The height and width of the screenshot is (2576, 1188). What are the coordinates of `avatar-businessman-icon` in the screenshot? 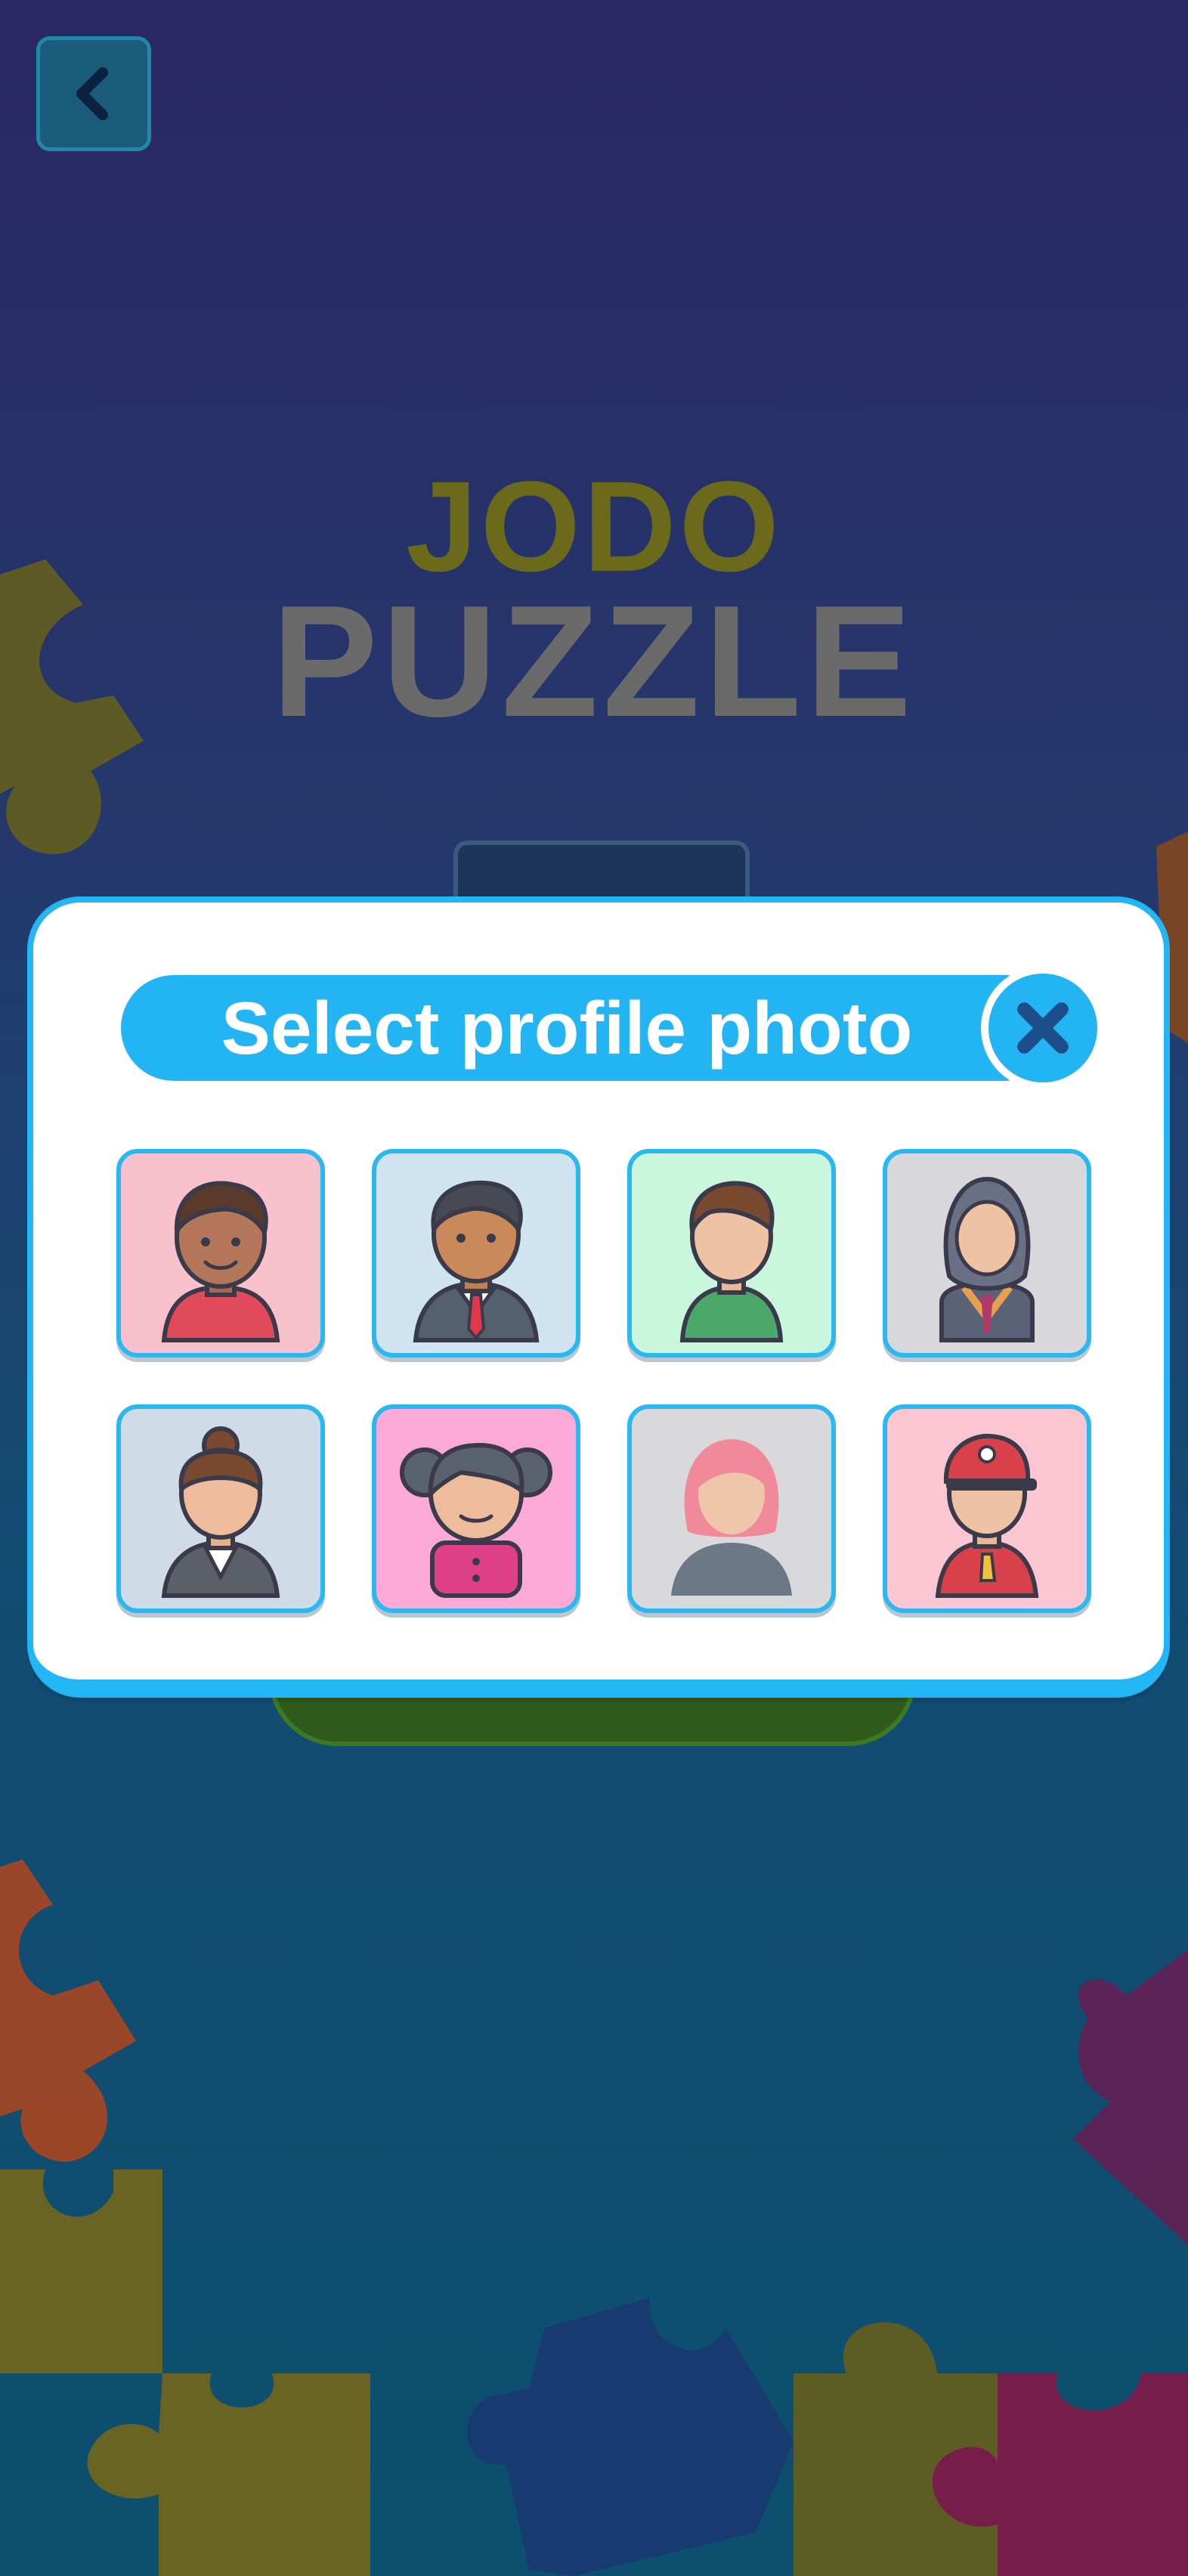 It's located at (477, 1261).